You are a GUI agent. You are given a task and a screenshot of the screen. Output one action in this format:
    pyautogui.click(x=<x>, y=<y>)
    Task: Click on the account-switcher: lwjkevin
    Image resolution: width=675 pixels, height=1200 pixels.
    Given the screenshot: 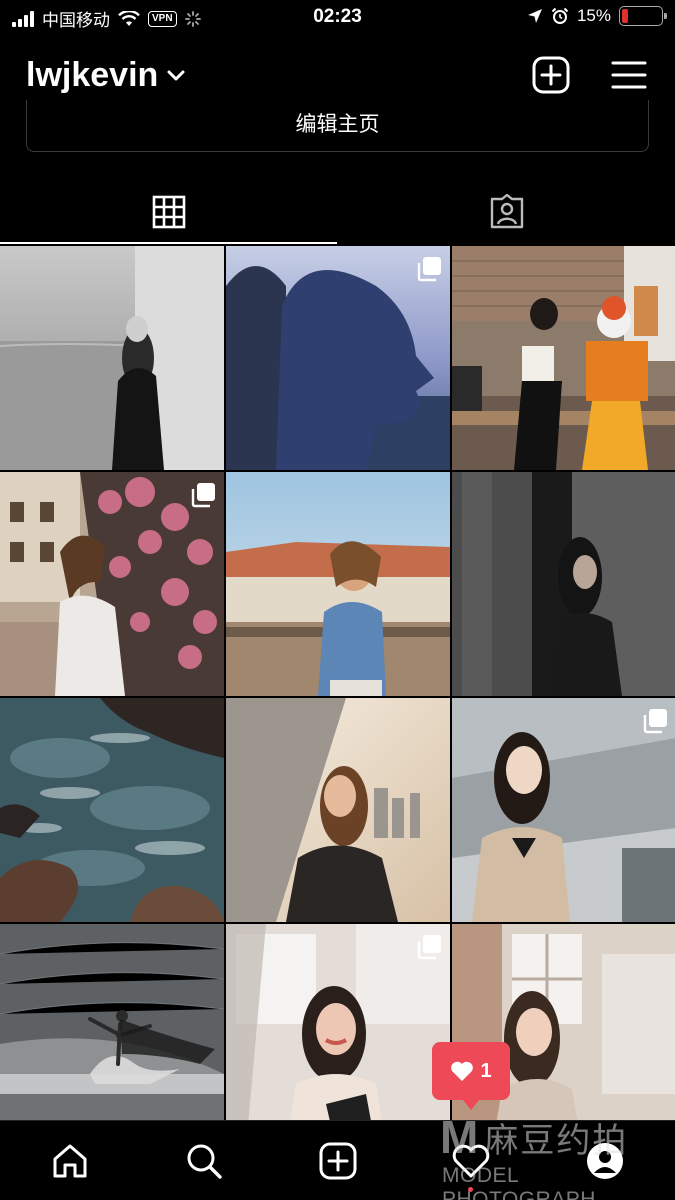 What is the action you would take?
    pyautogui.click(x=106, y=75)
    